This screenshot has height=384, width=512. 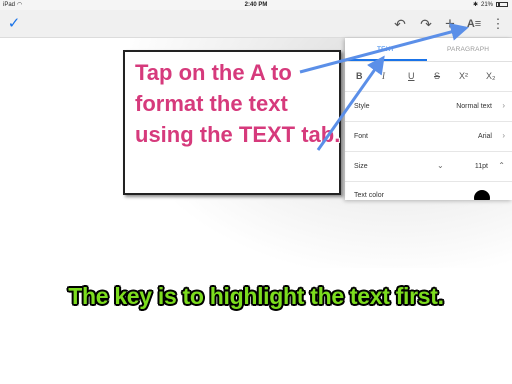 I want to click on format-tabs: TEXT PARAGRAPH, so click(x=428, y=50).